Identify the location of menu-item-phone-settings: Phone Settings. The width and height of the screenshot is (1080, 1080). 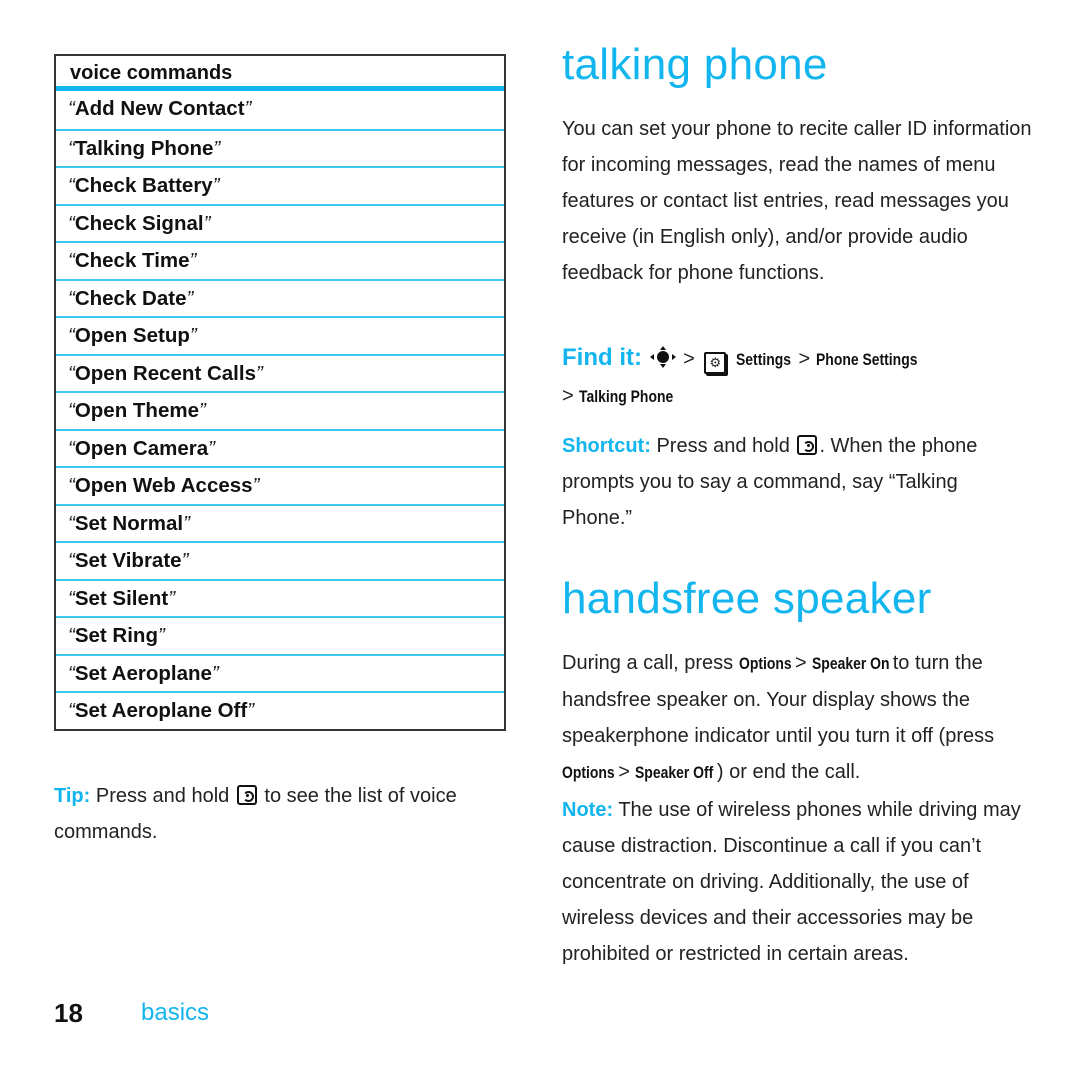
(866, 359).